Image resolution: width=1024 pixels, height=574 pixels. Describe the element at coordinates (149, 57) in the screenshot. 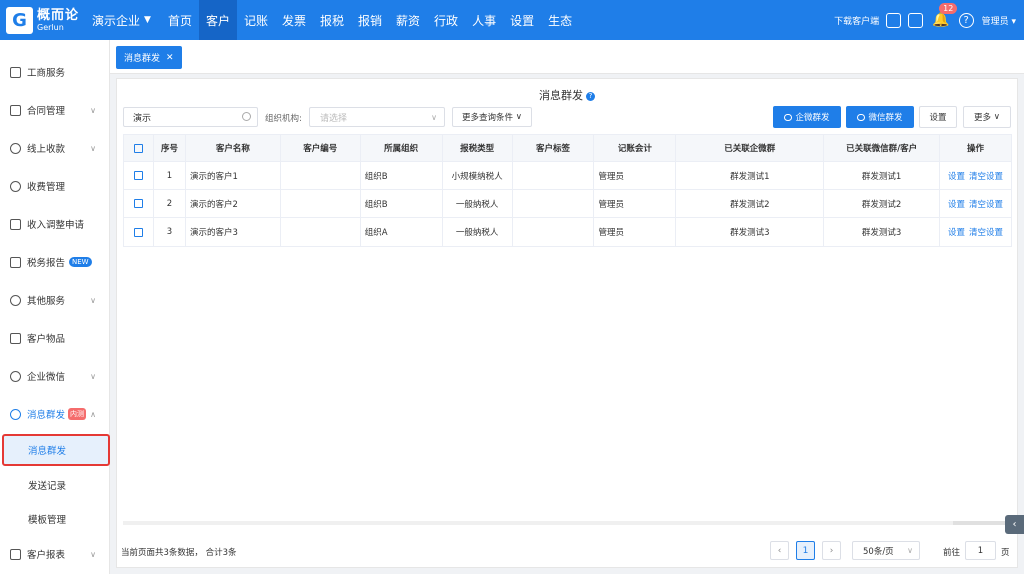

I see `tab-group-message: 消息群发 ✕` at that location.